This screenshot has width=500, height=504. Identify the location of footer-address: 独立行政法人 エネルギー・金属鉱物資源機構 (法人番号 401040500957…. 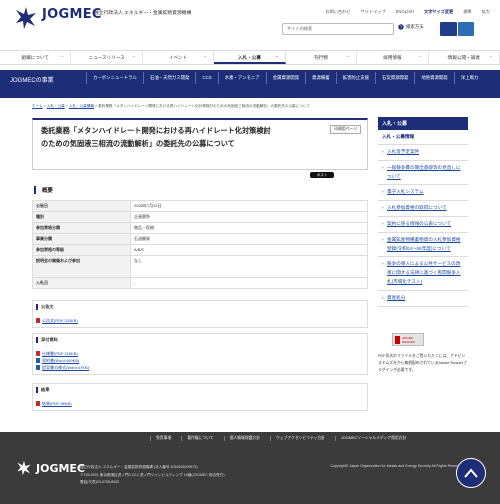
(152, 475).